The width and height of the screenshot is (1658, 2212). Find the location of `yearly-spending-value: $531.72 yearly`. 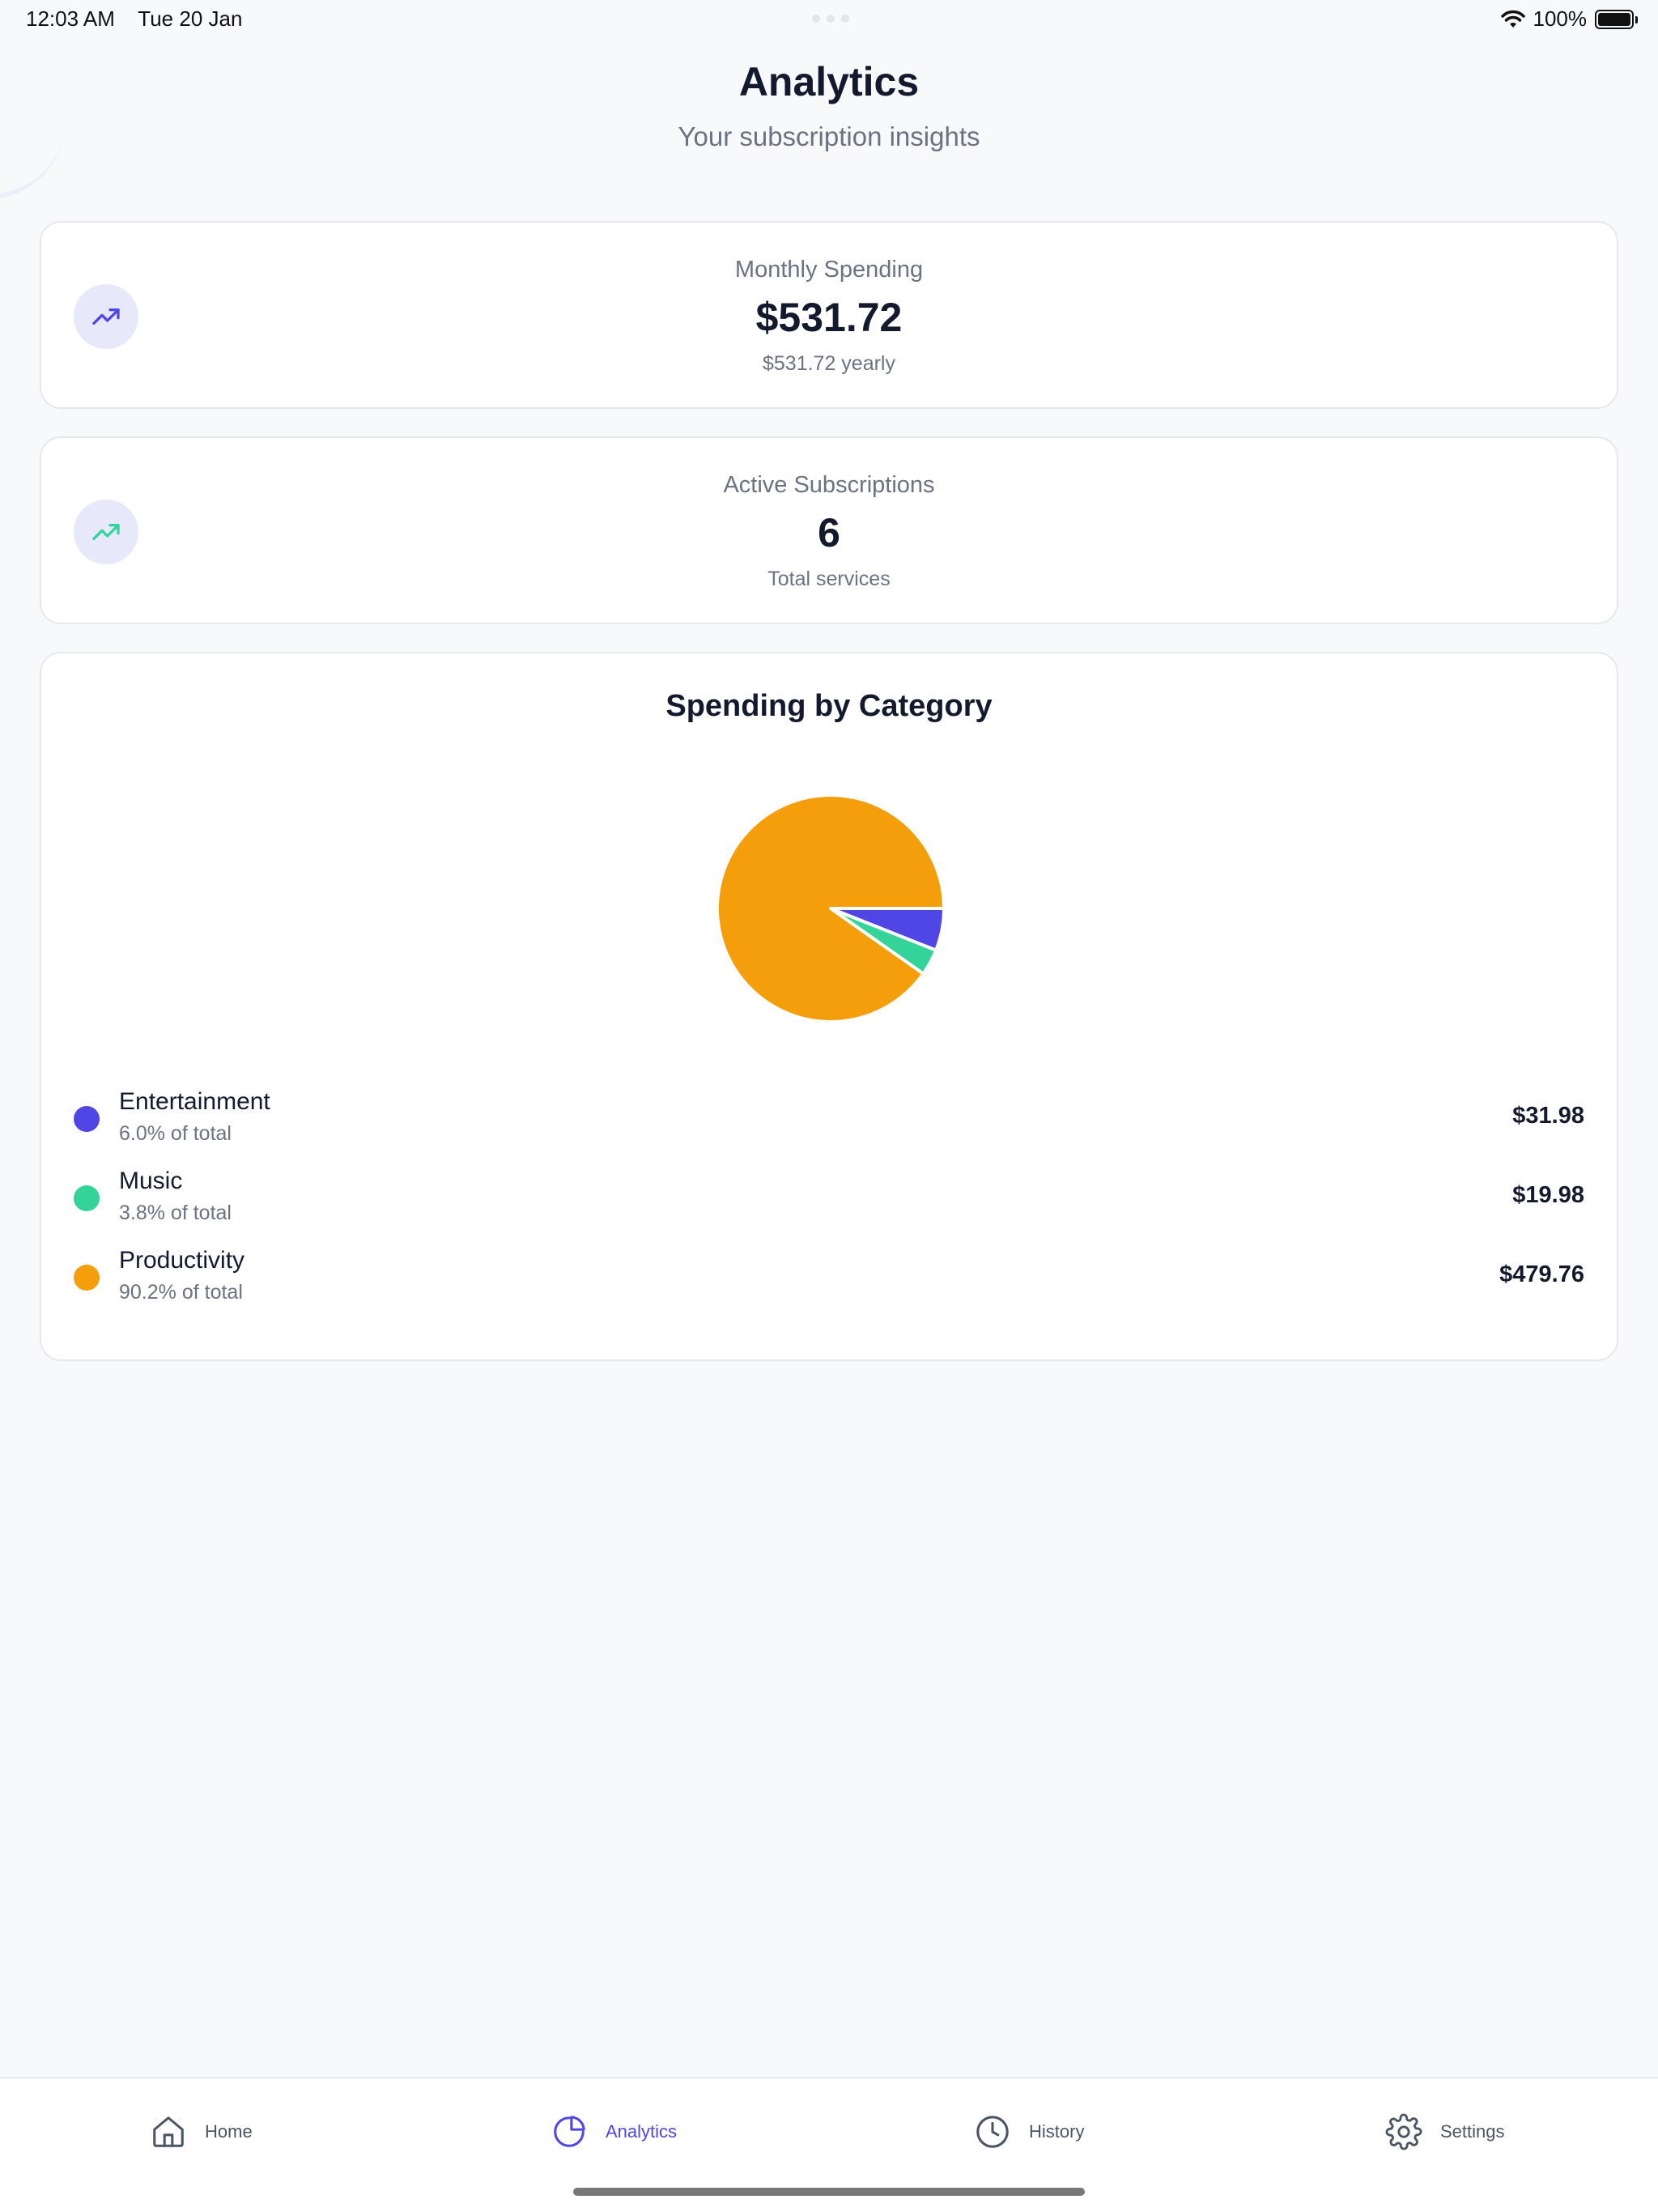

yearly-spending-value: $531.72 yearly is located at coordinates (828, 364).